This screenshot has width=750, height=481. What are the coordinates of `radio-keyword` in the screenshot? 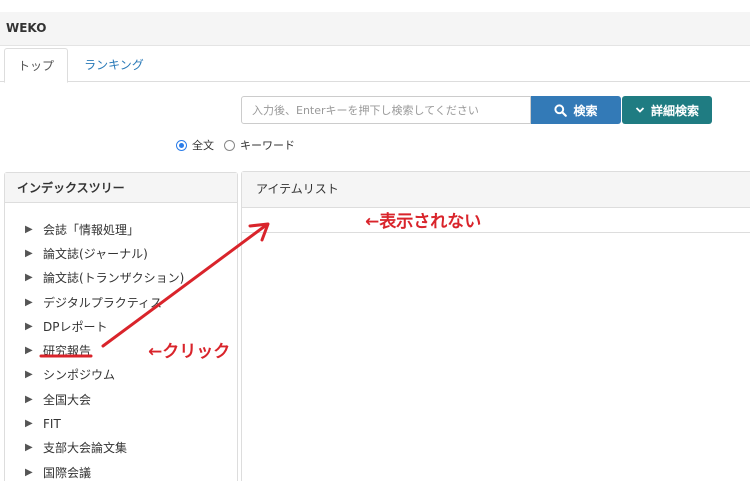 It's located at (229, 145).